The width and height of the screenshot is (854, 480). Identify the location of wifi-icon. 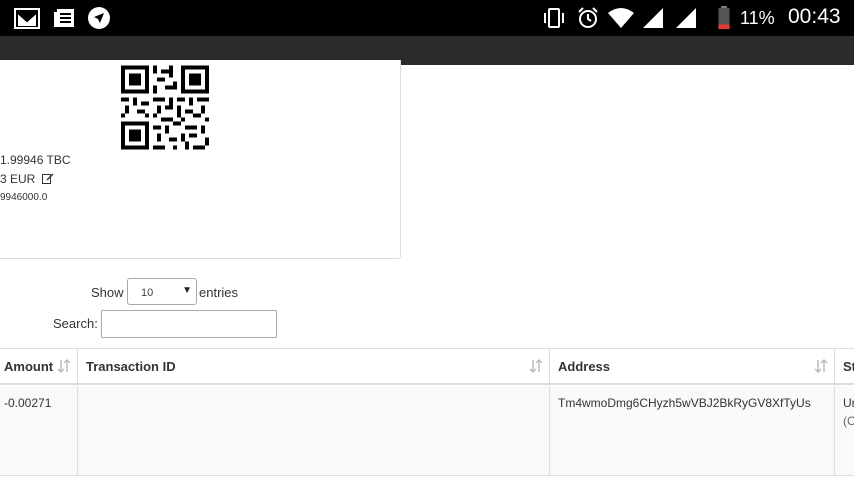
(621, 18).